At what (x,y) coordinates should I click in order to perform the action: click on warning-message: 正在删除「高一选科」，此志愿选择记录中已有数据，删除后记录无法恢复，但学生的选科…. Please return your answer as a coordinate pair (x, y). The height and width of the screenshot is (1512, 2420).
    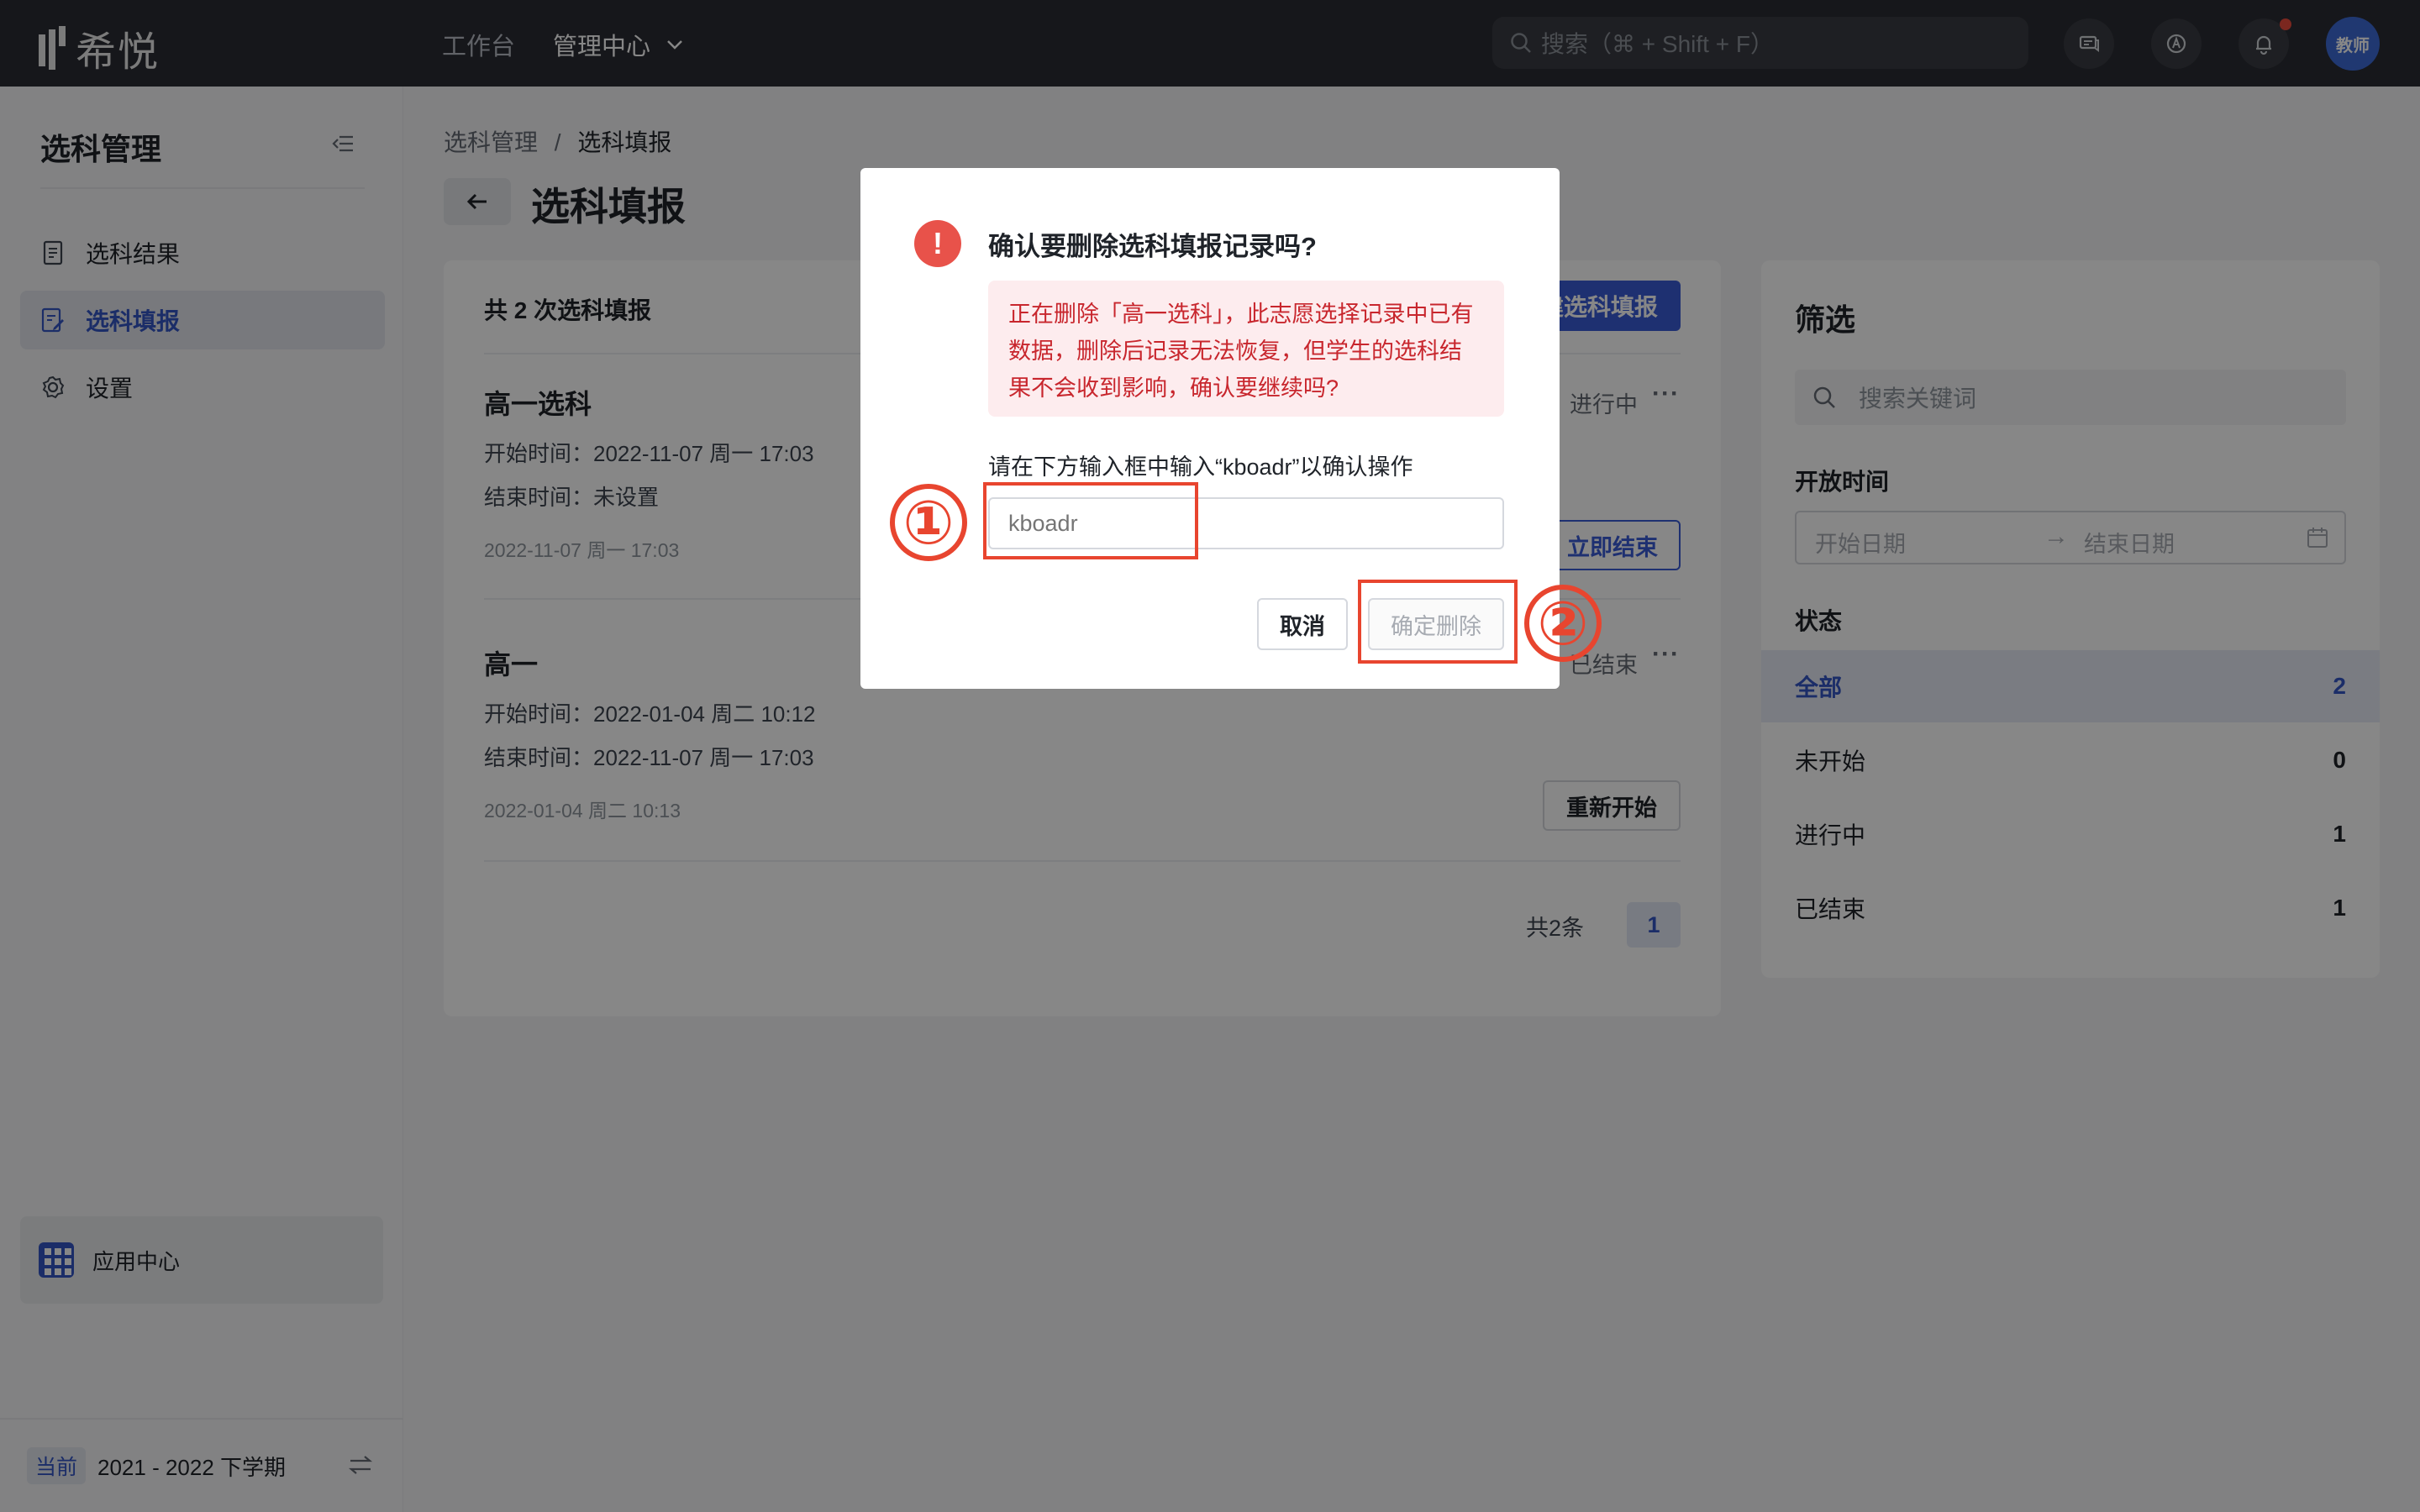
    Looking at the image, I should click on (1246, 349).